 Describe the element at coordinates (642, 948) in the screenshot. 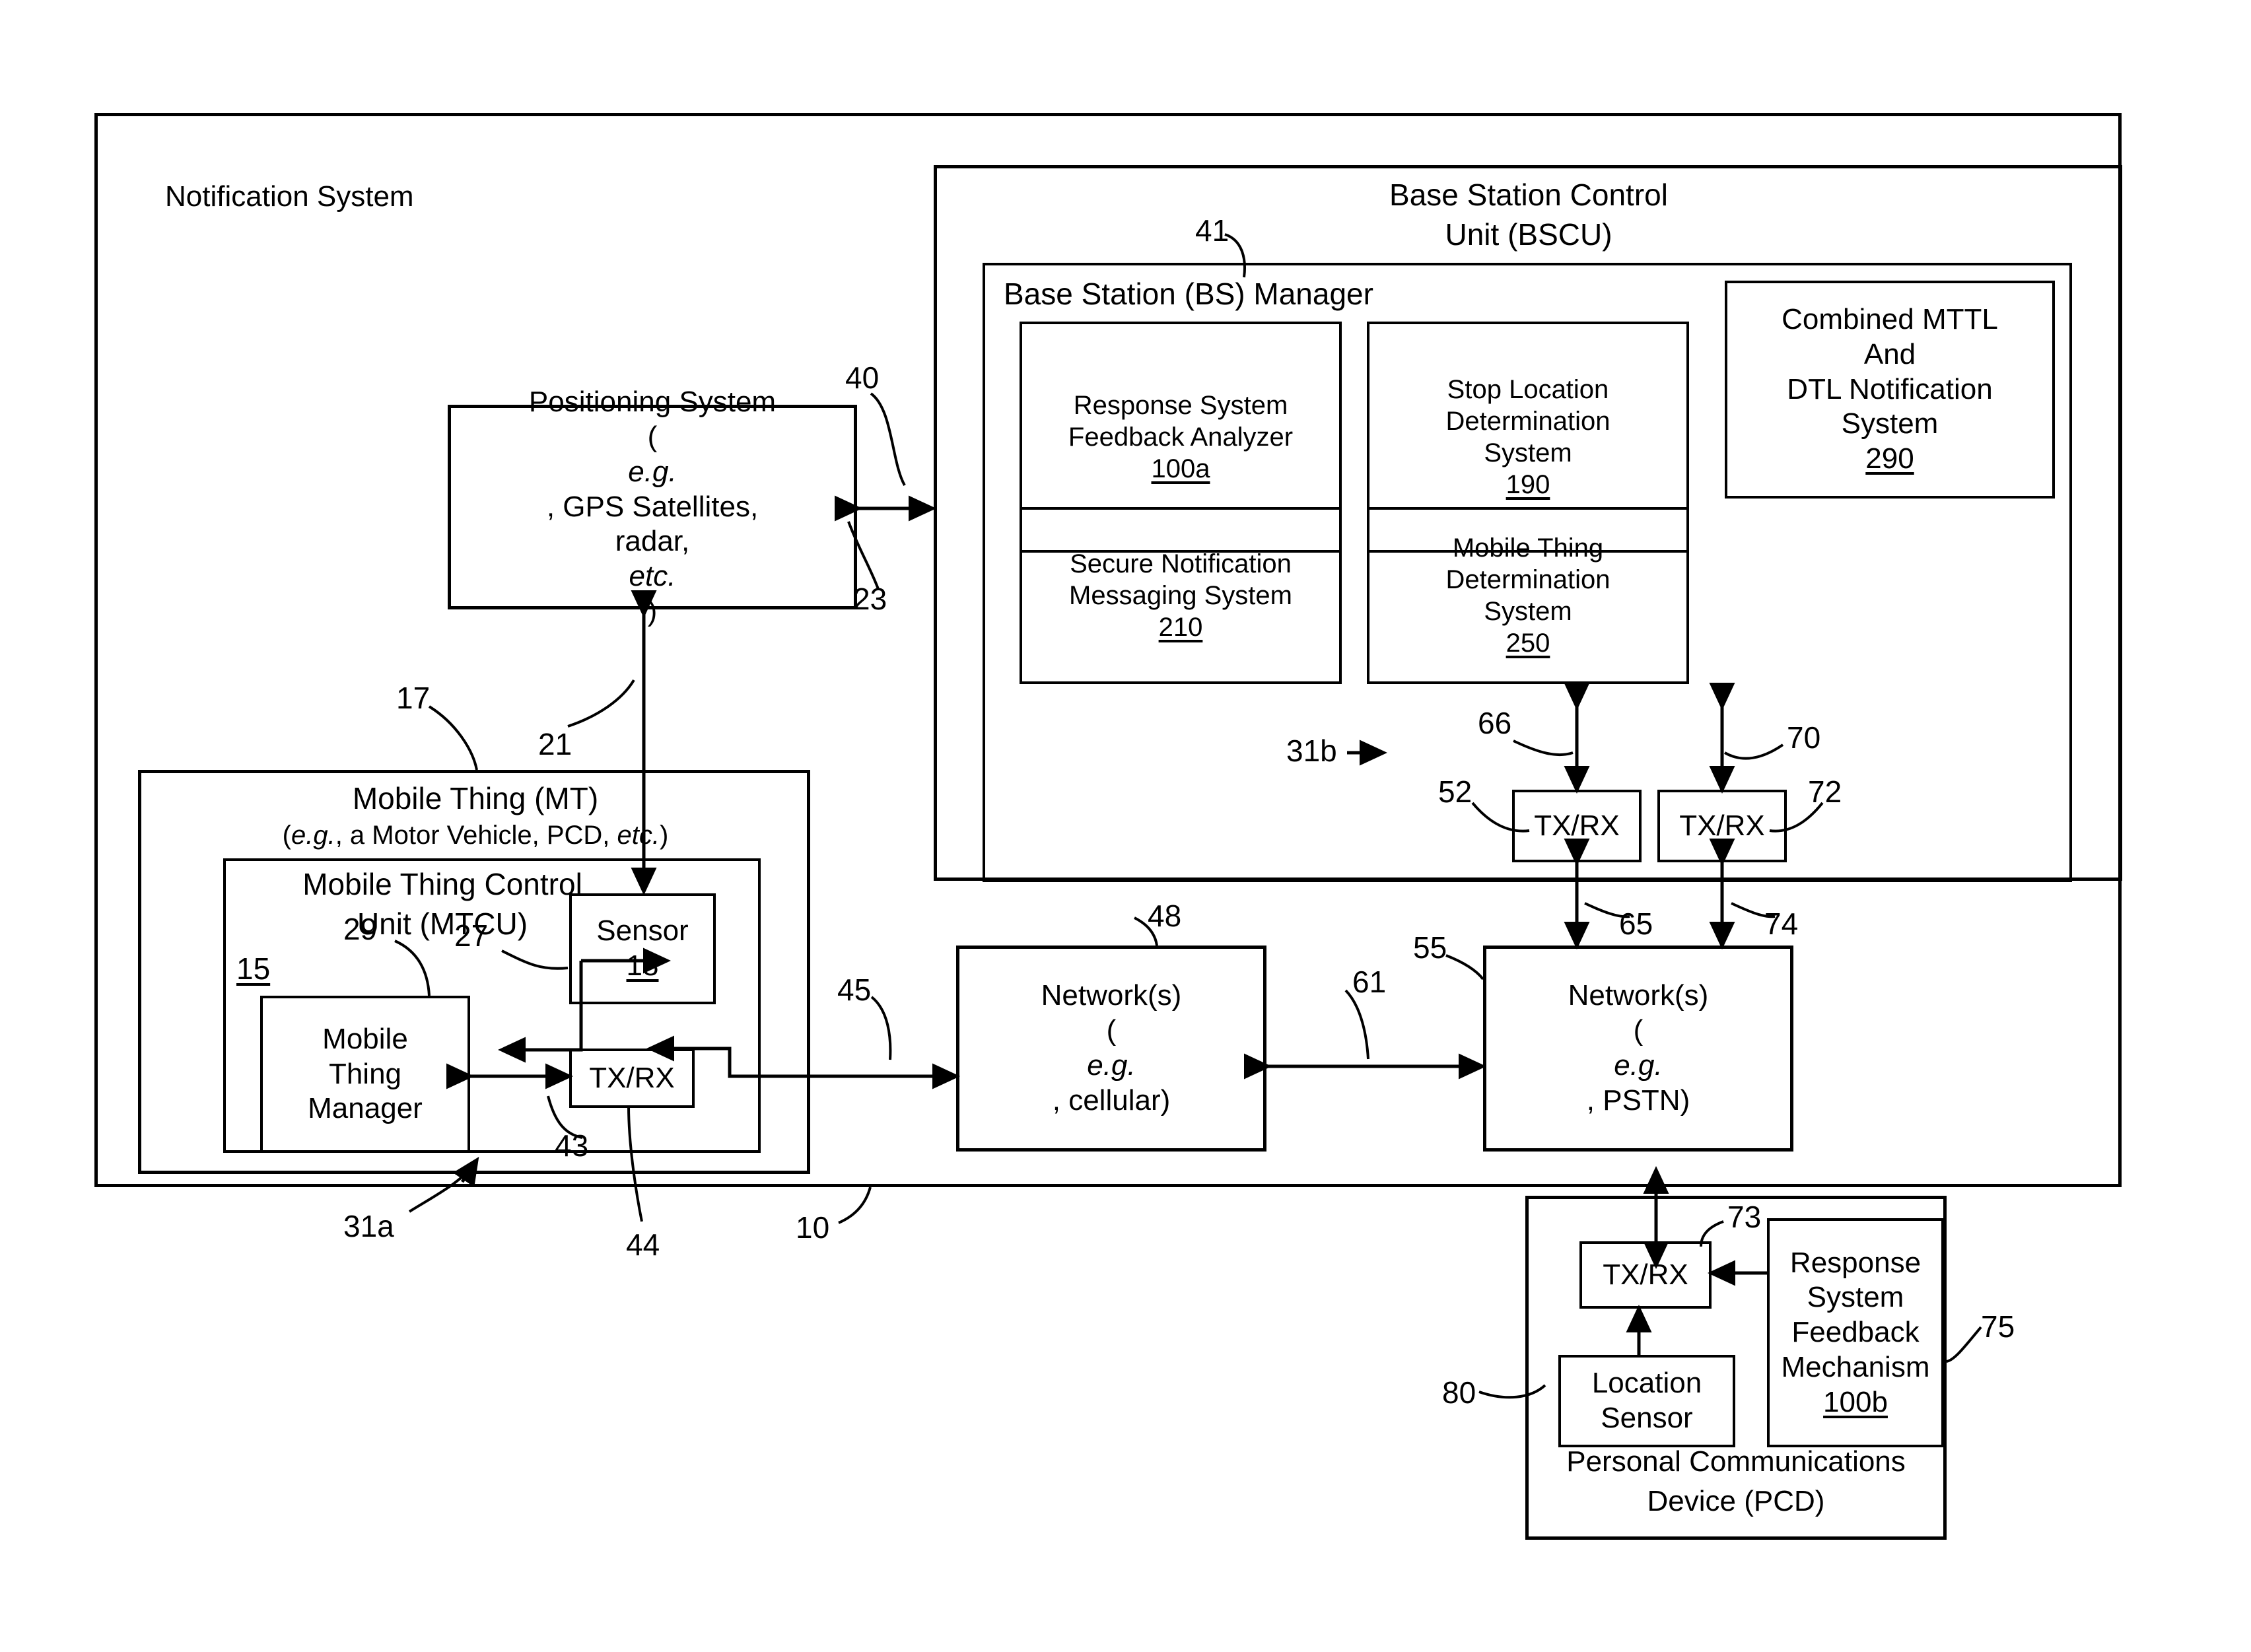

I see `sensor-label: Sensor 18` at that location.